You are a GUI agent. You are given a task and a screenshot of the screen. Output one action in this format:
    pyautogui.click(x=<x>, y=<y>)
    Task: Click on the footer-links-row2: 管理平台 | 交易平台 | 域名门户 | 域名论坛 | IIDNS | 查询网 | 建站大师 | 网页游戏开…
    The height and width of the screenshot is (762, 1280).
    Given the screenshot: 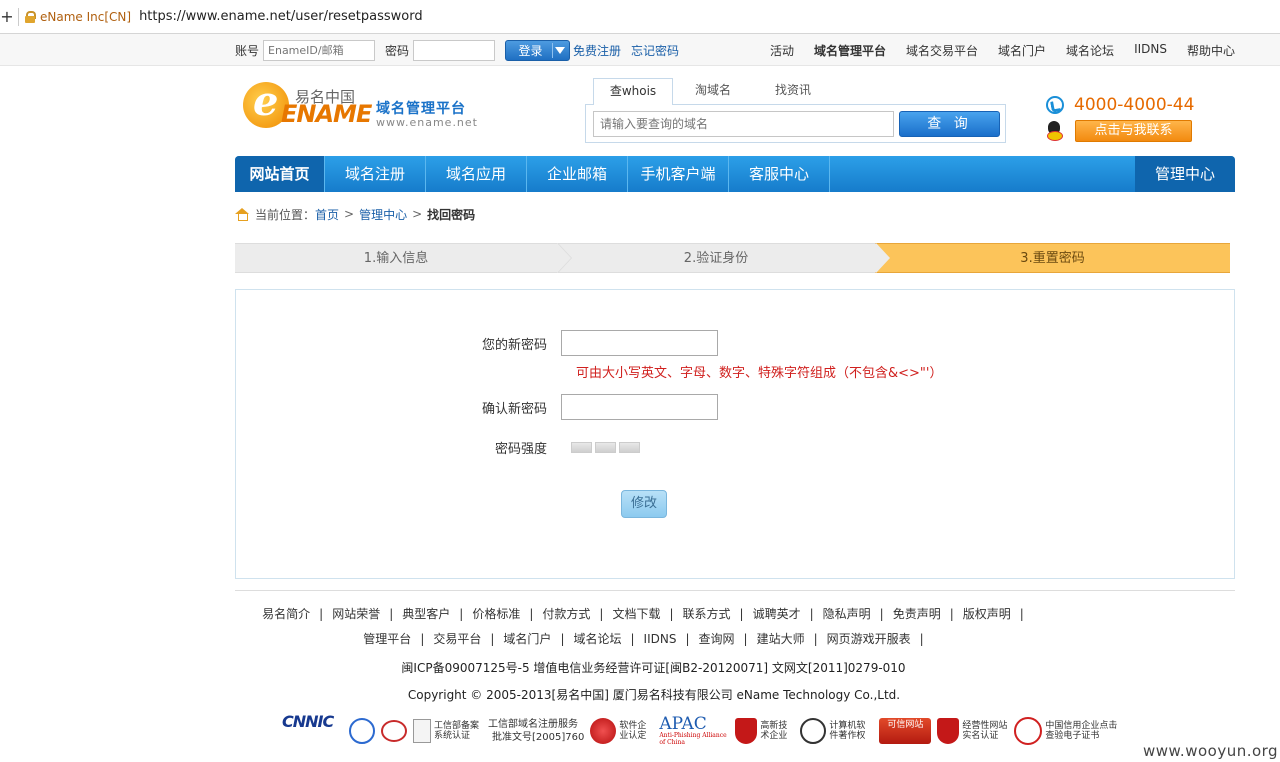 What is the action you would take?
    pyautogui.click(x=640, y=638)
    